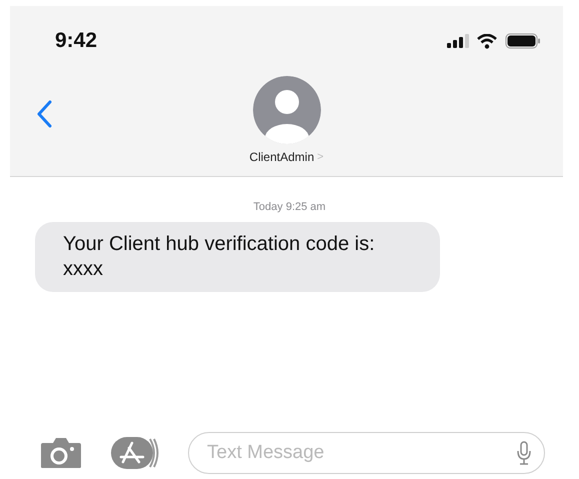 The height and width of the screenshot is (479, 579). What do you see at coordinates (76, 41) in the screenshot?
I see `status-time: 9:42` at bounding box center [76, 41].